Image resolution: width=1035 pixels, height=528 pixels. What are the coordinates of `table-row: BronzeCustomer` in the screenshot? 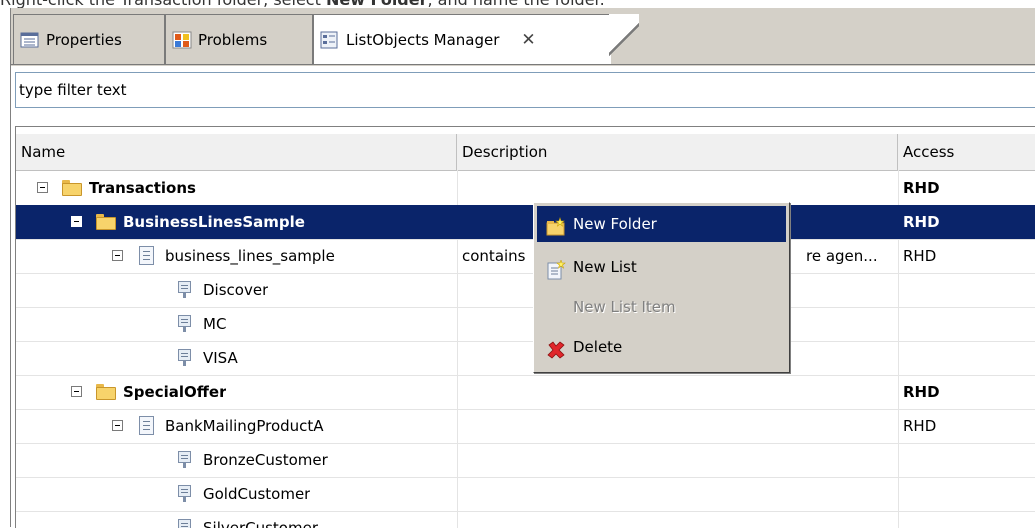 It's located at (525, 460).